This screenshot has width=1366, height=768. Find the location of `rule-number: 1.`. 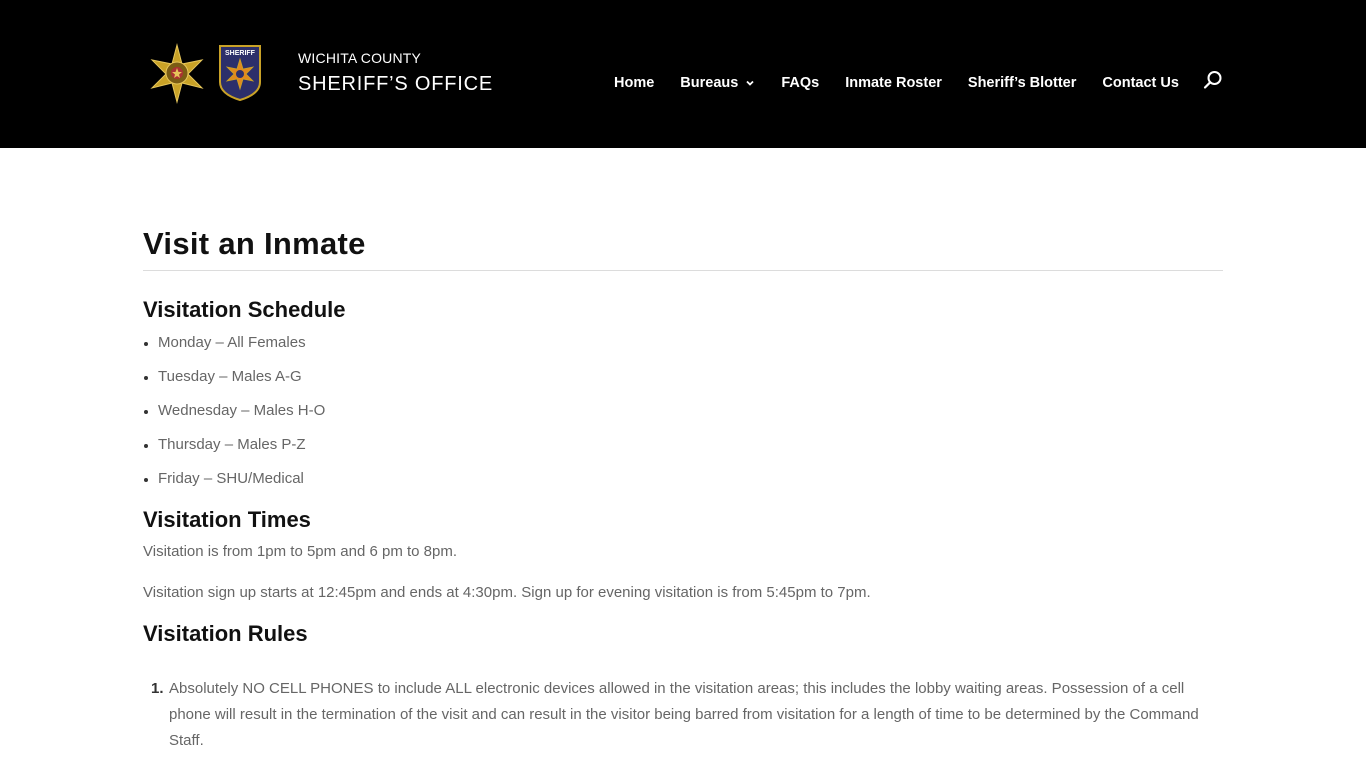

rule-number: 1. is located at coordinates (157, 688).